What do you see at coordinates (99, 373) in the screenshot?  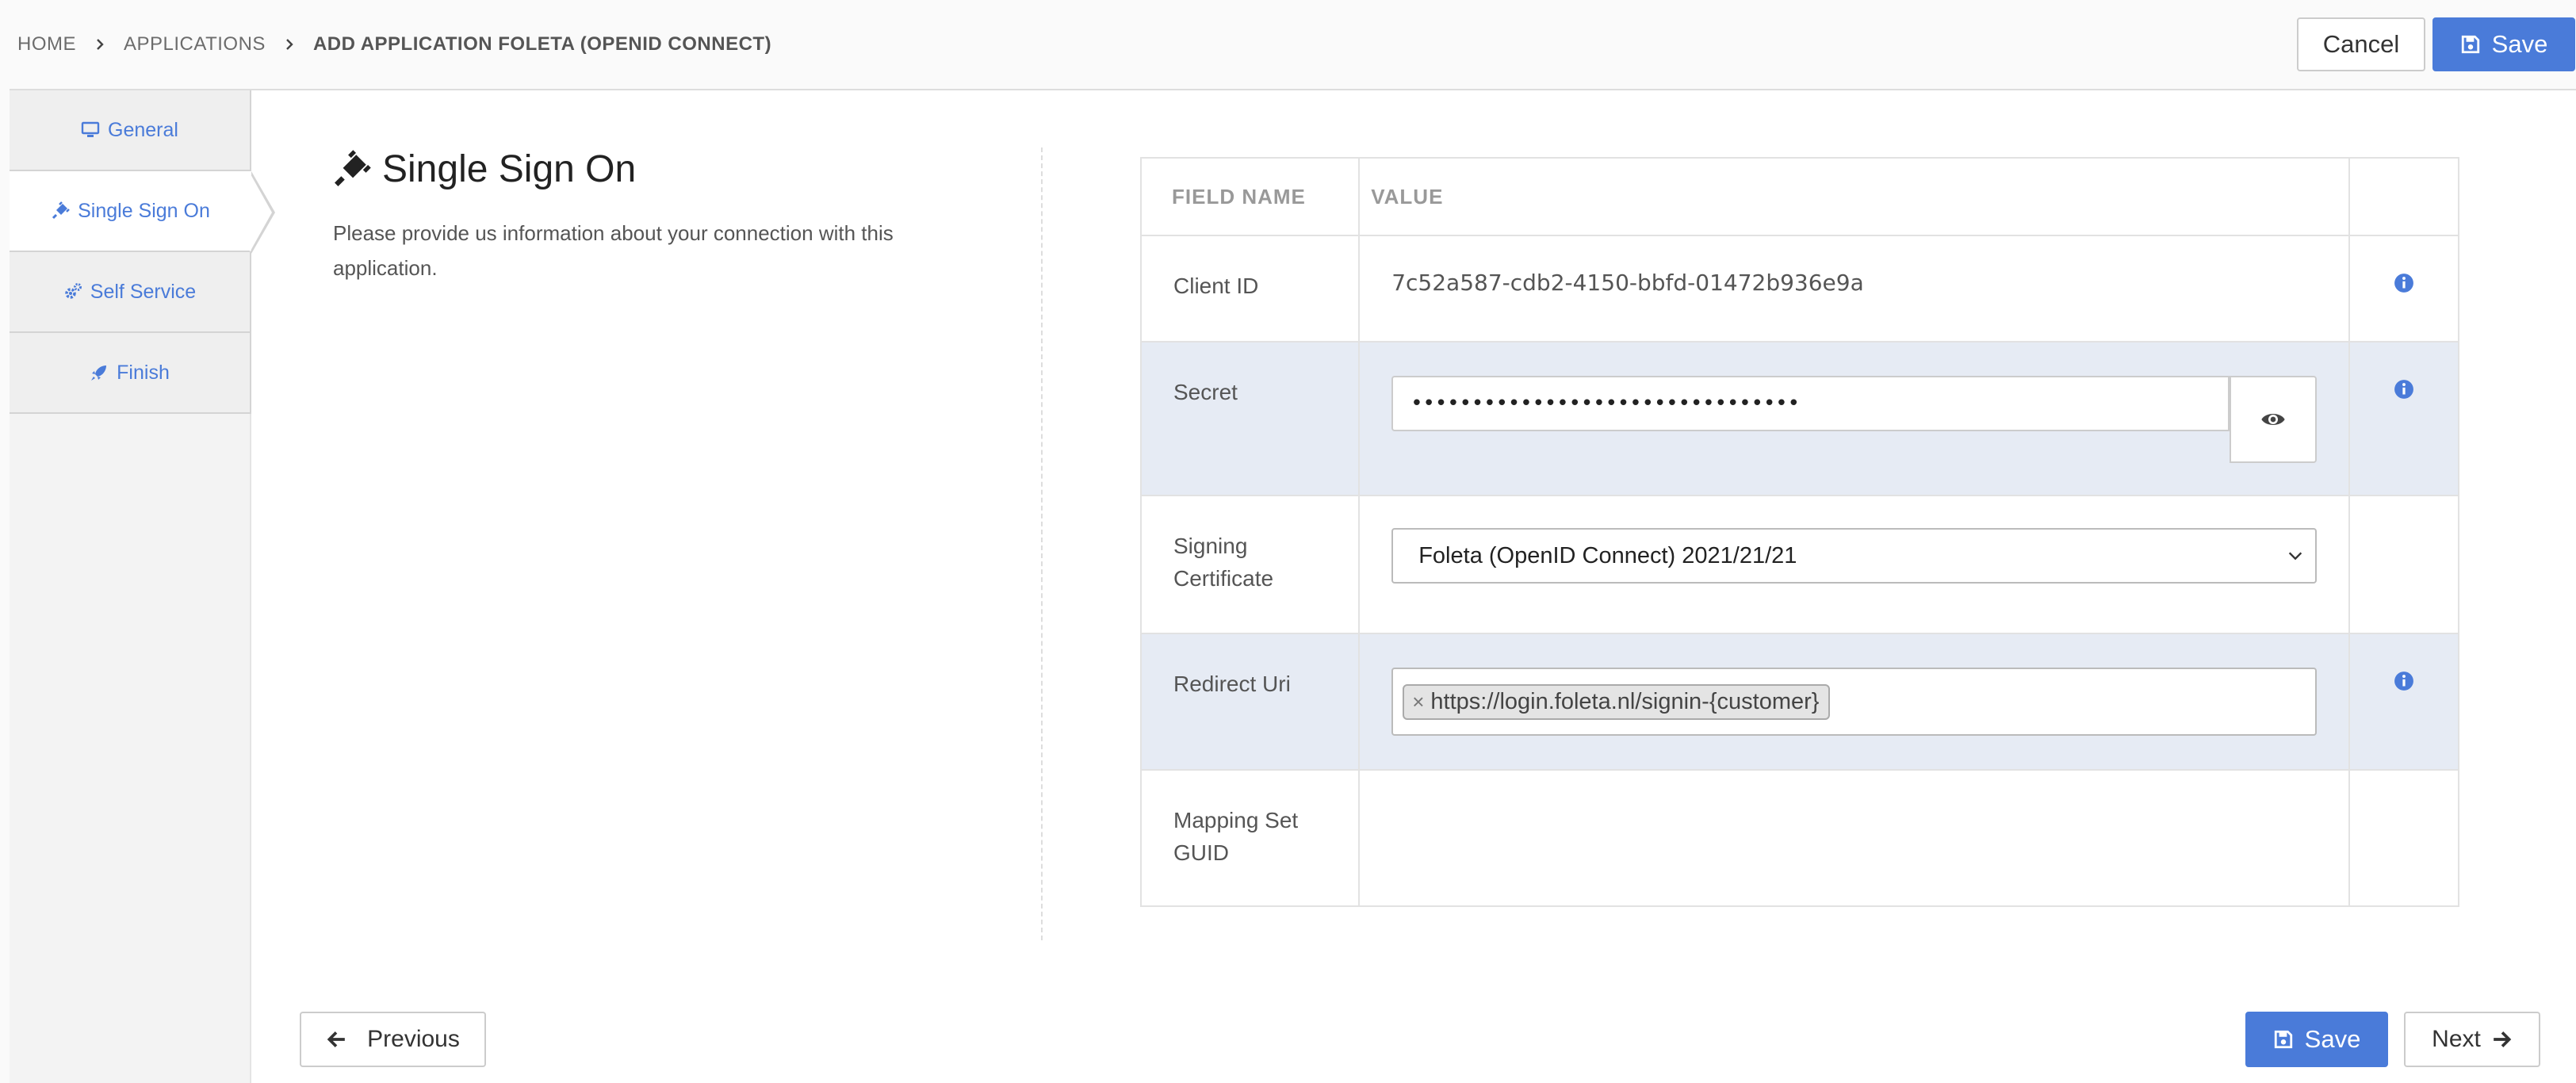 I see `rocket-icon` at bounding box center [99, 373].